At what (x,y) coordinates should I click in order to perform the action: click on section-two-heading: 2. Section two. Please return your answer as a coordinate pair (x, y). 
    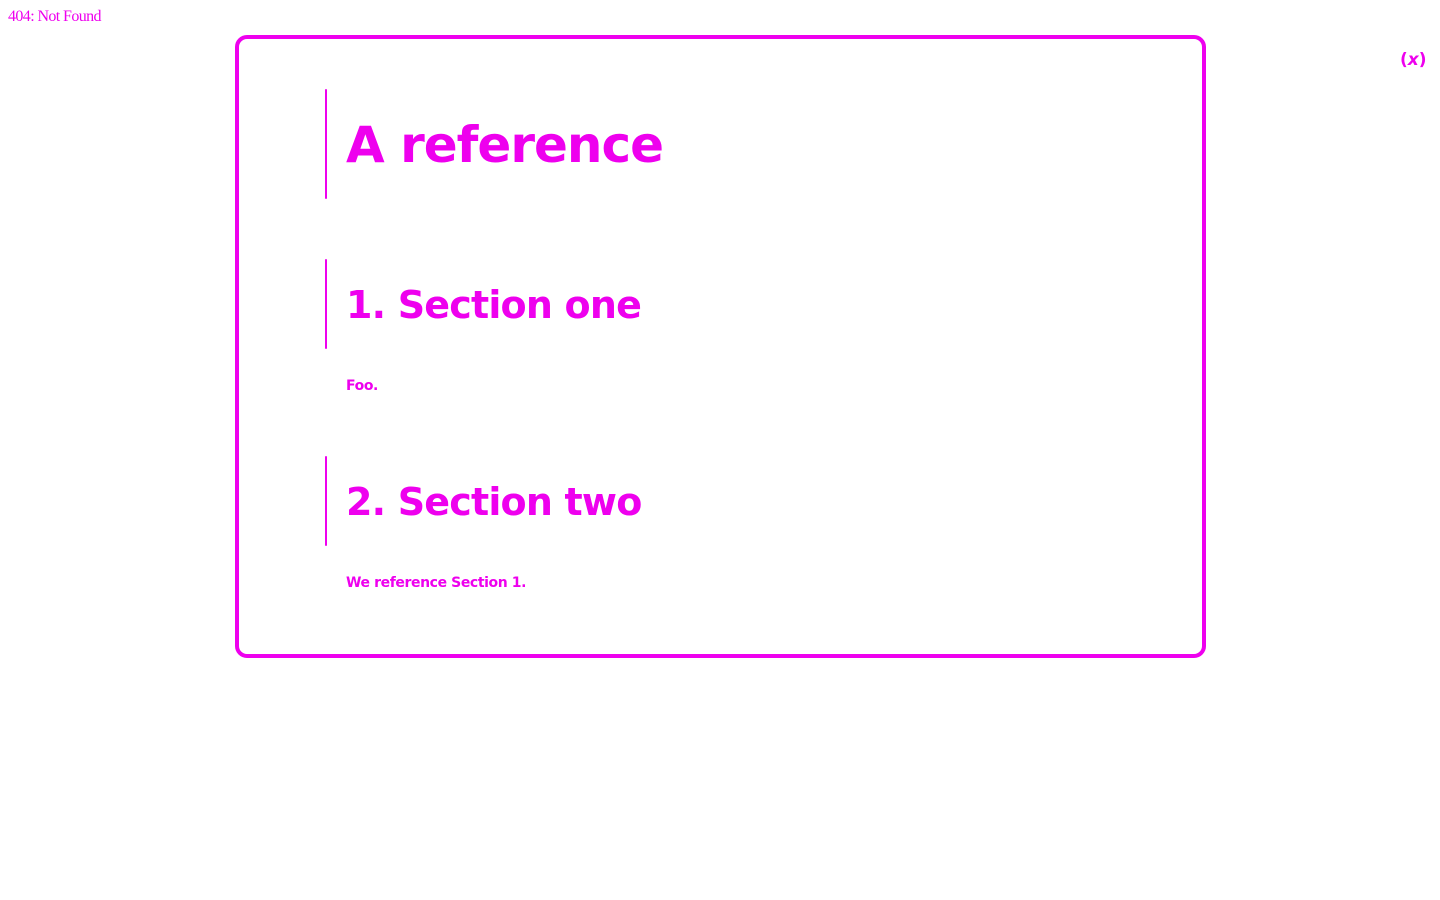
    Looking at the image, I should click on (494, 502).